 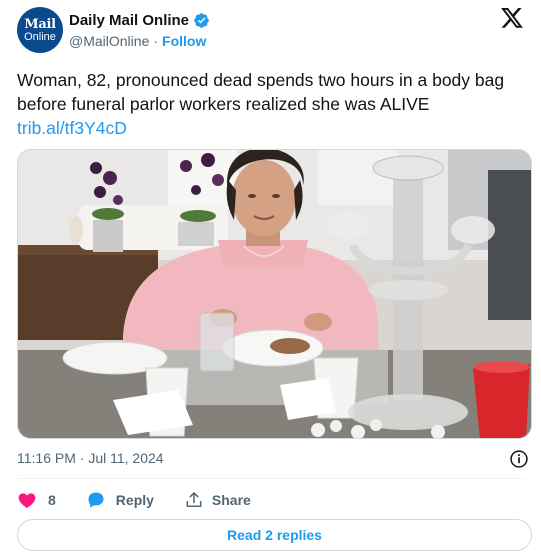 I want to click on heart-icon, so click(x=27, y=500).